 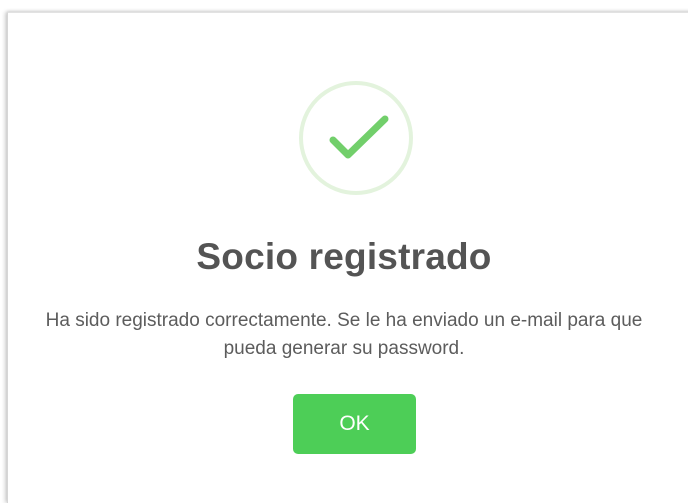 I want to click on dialog-title: Socio registrado, so click(x=344, y=256).